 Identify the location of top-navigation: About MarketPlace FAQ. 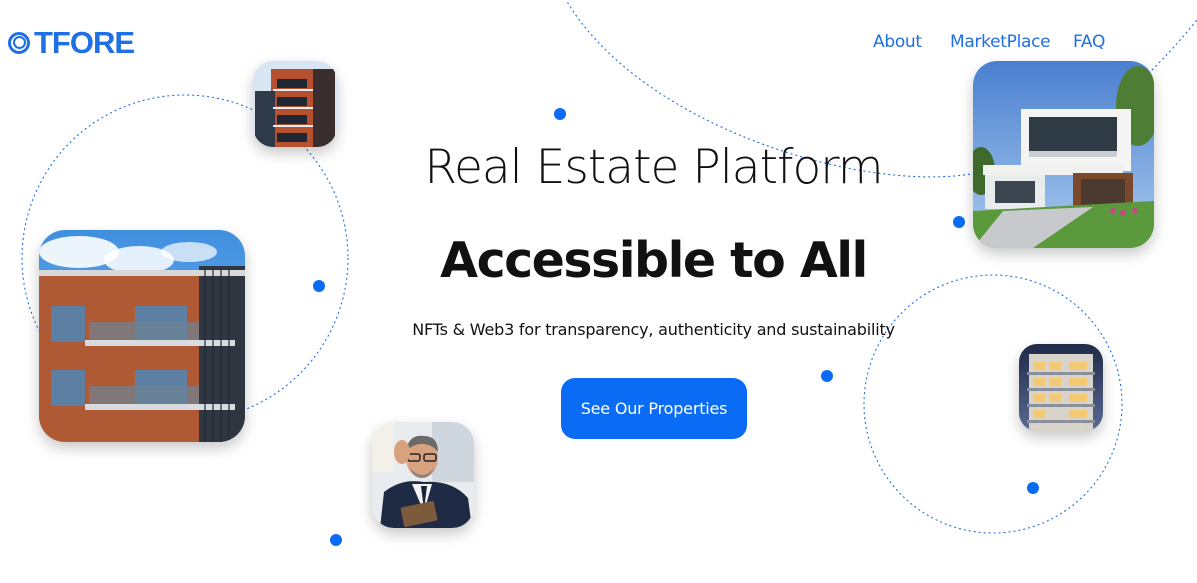
(598, 43).